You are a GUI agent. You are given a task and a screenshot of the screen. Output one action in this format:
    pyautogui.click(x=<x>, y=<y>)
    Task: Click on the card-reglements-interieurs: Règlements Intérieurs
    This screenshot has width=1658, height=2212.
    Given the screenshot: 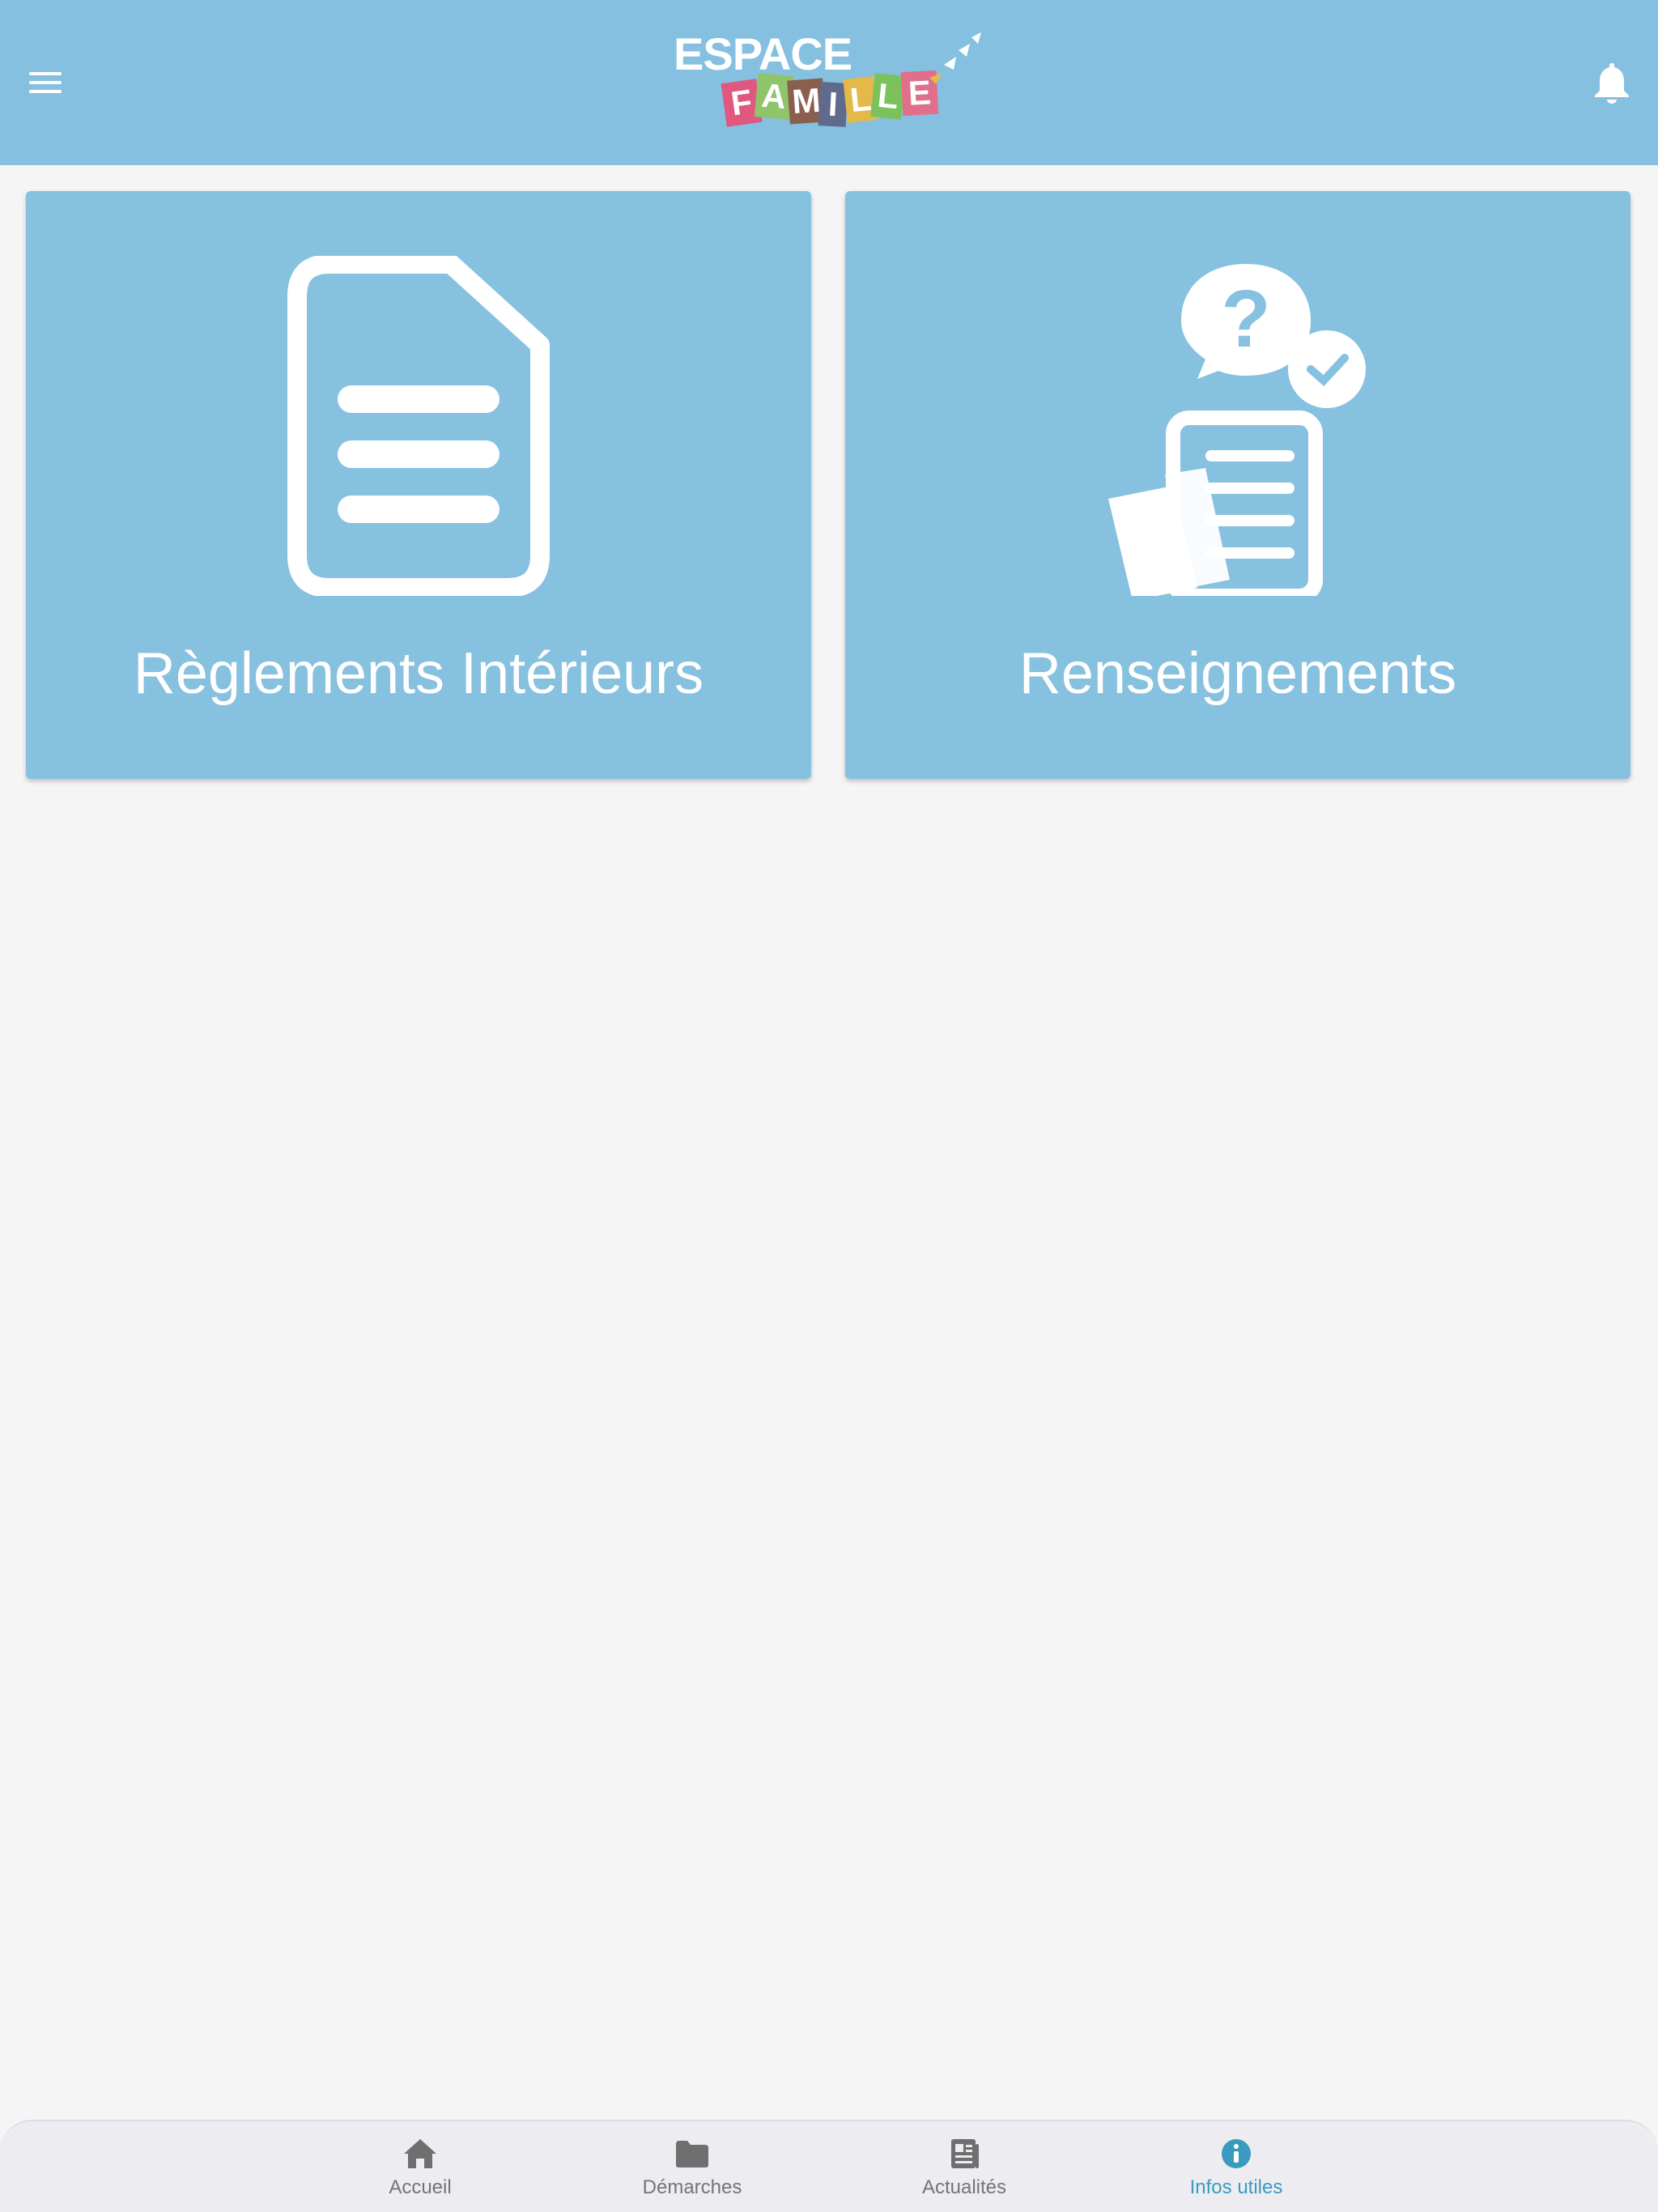 What is the action you would take?
    pyautogui.click(x=418, y=485)
    